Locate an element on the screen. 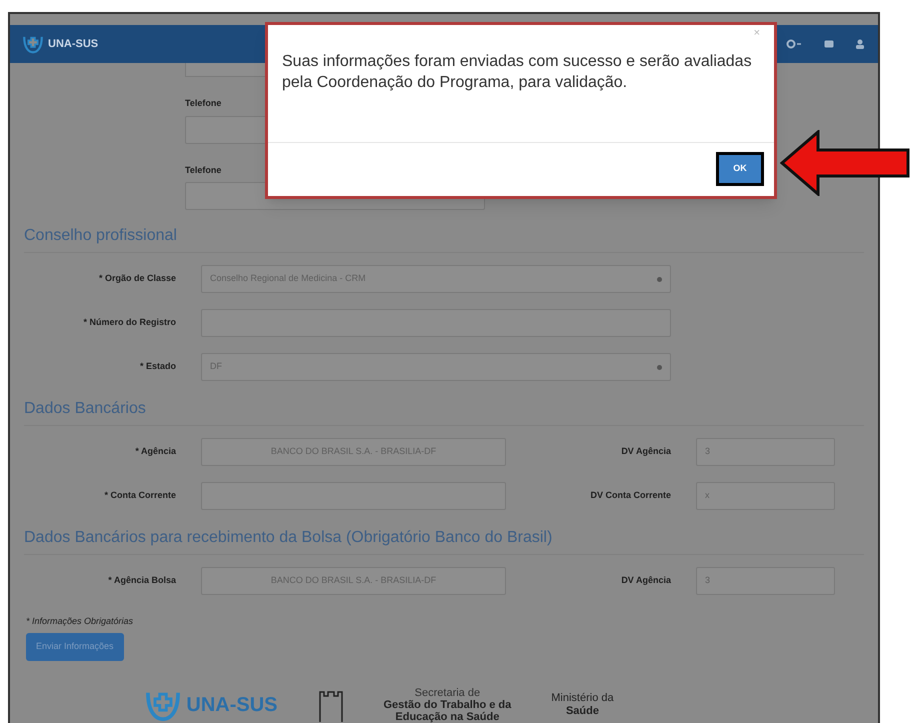 The height and width of the screenshot is (723, 920). section-title: Dados Bancários is located at coordinates (444, 411).